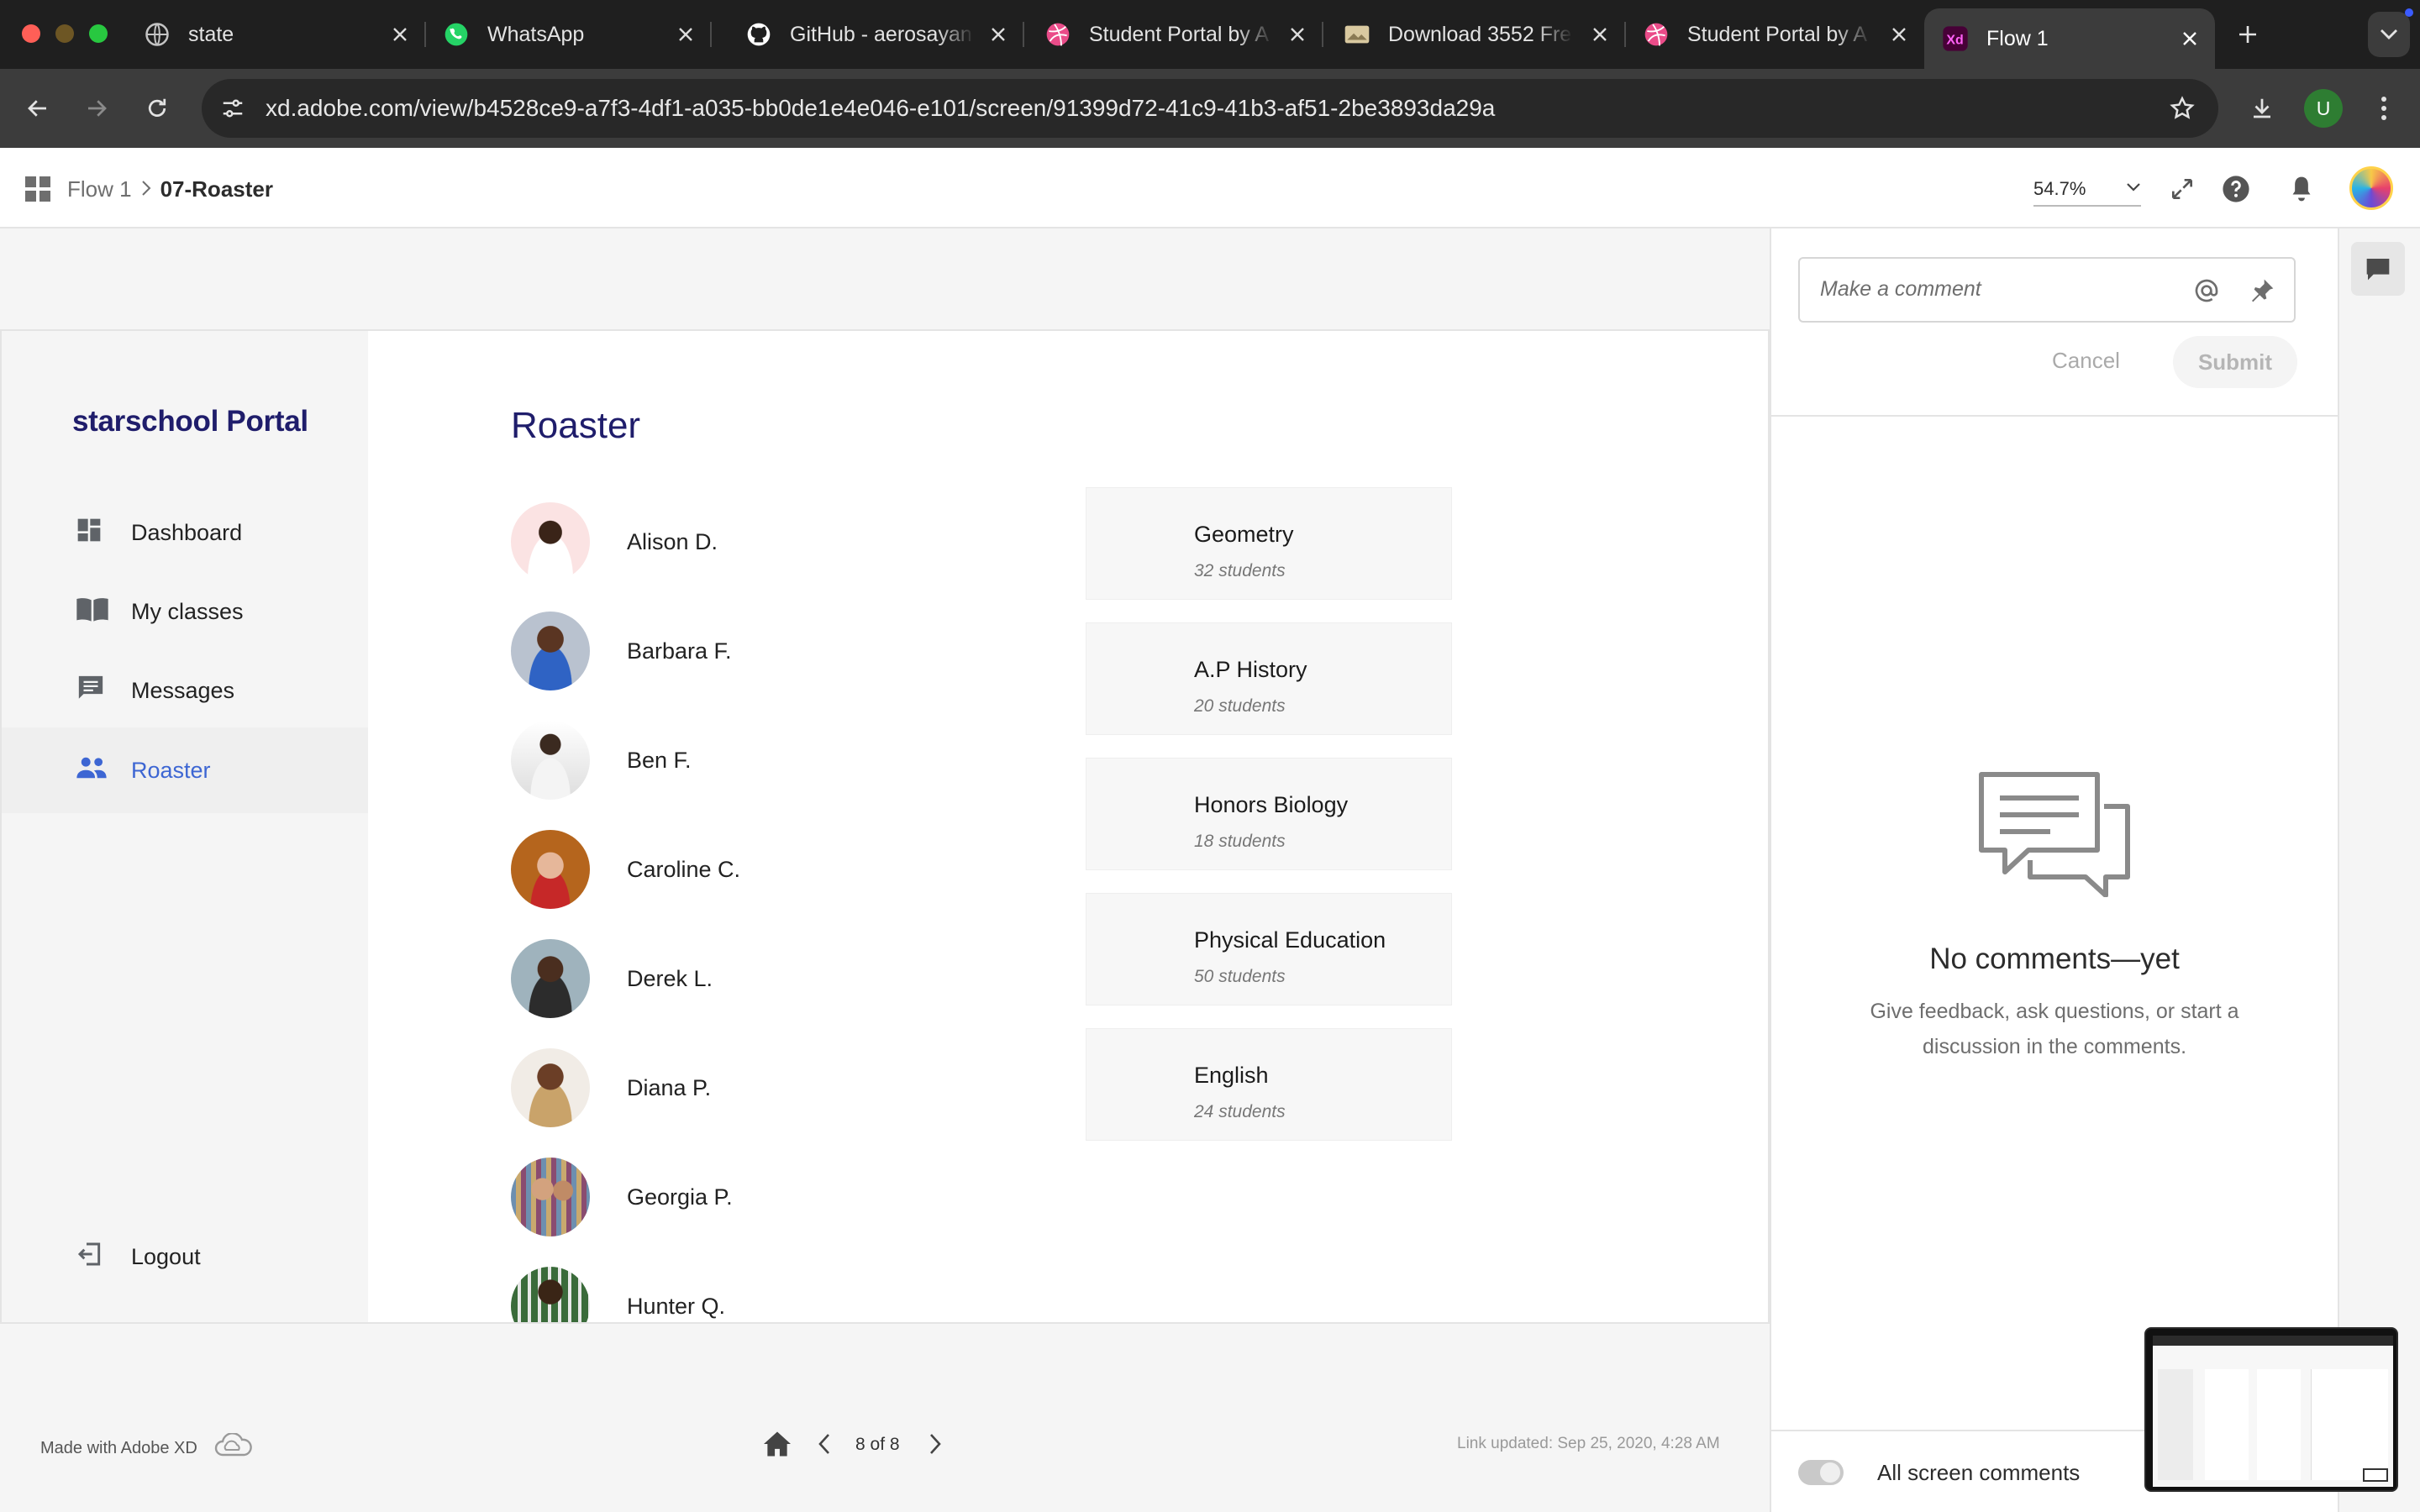 The image size is (2420, 1512). Describe the element at coordinates (187, 611) in the screenshot. I see `nav-label: My classes` at that location.